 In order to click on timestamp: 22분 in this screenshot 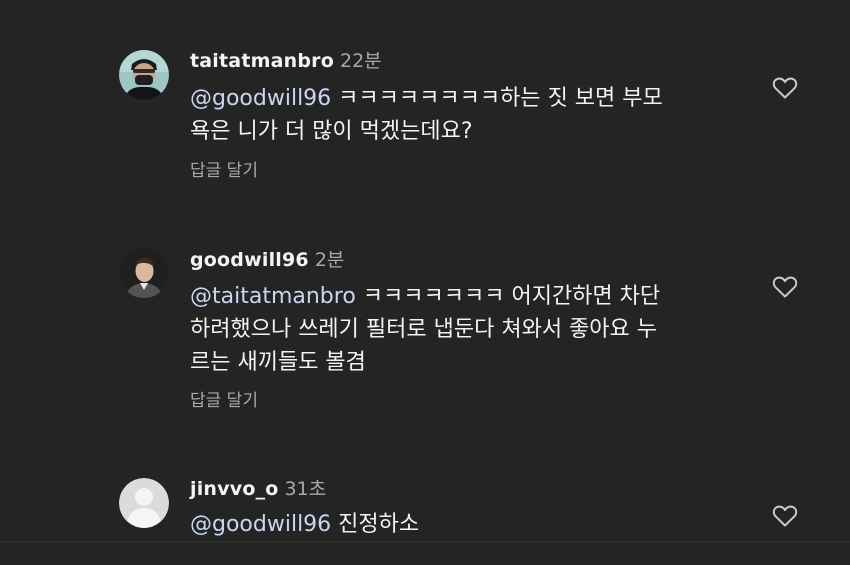, I will do `click(360, 61)`.